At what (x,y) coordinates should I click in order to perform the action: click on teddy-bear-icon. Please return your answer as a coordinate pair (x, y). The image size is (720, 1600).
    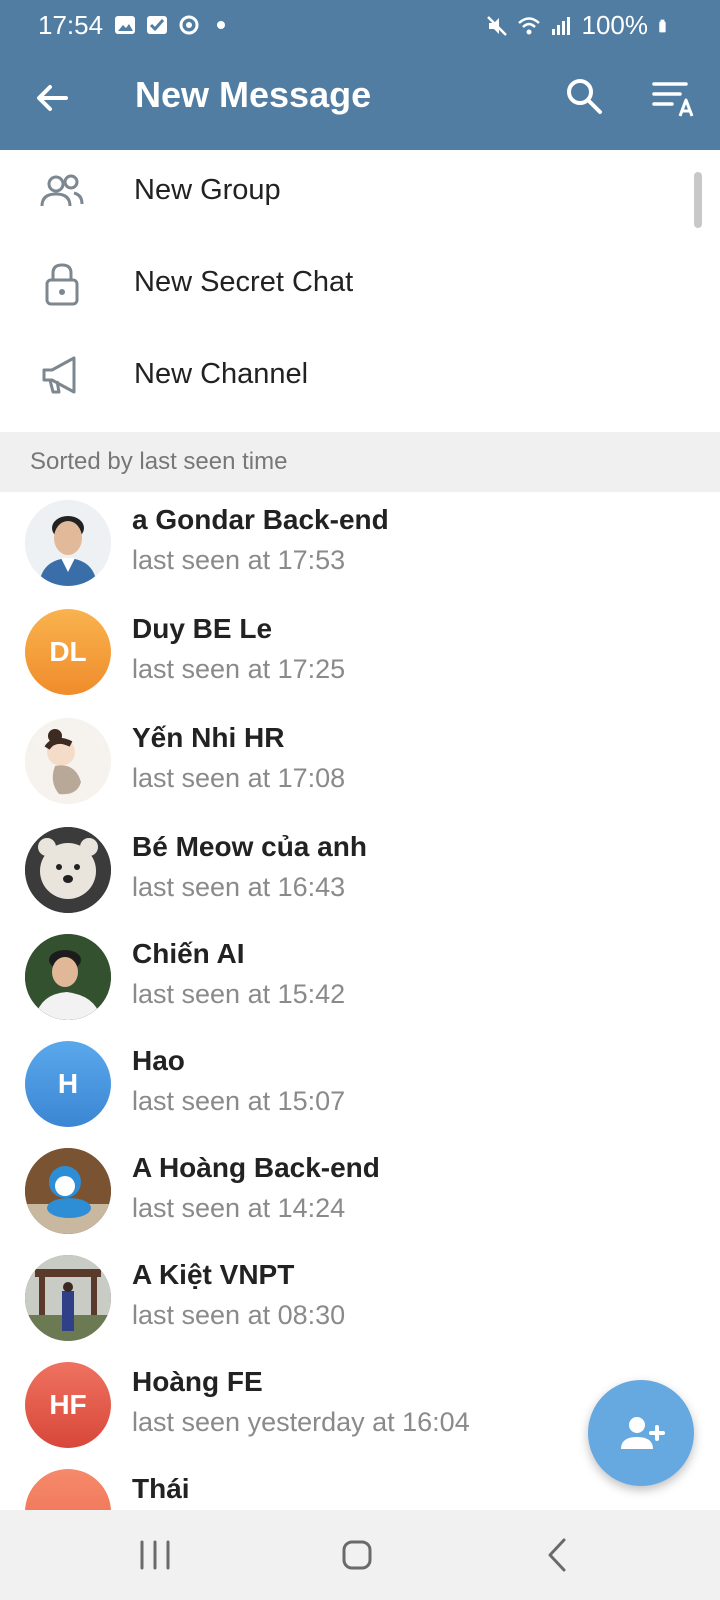
    Looking at the image, I should click on (68, 870).